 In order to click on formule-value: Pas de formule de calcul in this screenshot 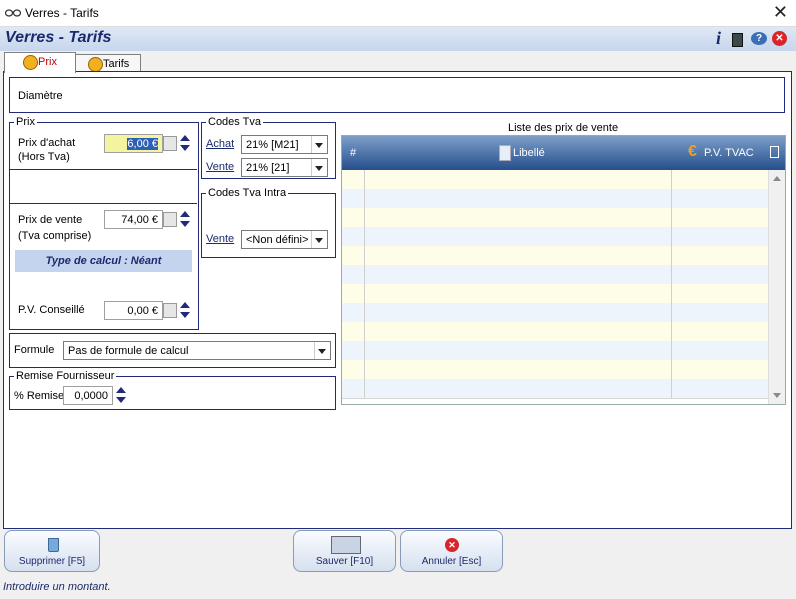, I will do `click(128, 351)`.